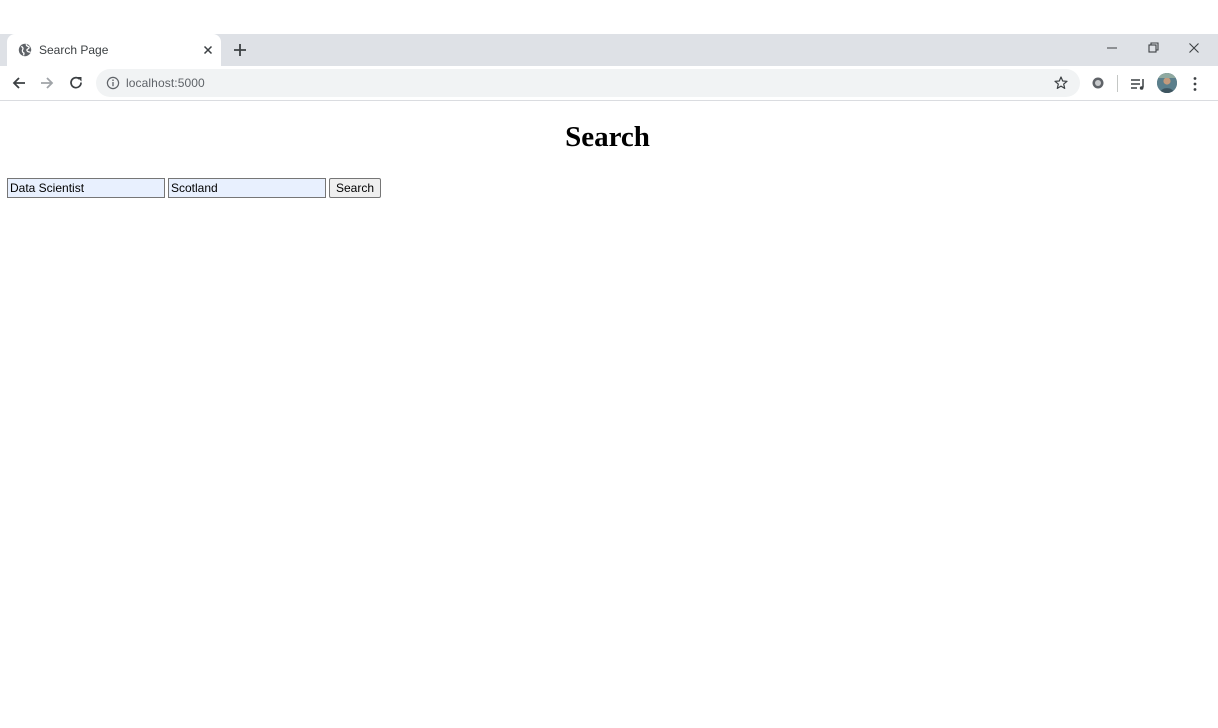 The width and height of the screenshot is (1218, 728). What do you see at coordinates (240, 50) in the screenshot?
I see `plus-icon` at bounding box center [240, 50].